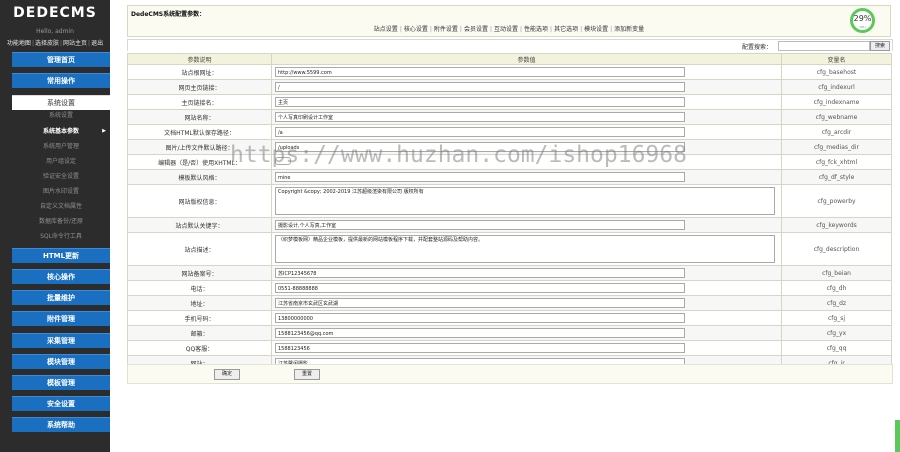 The image size is (900, 452). What do you see at coordinates (61, 297) in the screenshot?
I see `nav-batch: 批量维护` at bounding box center [61, 297].